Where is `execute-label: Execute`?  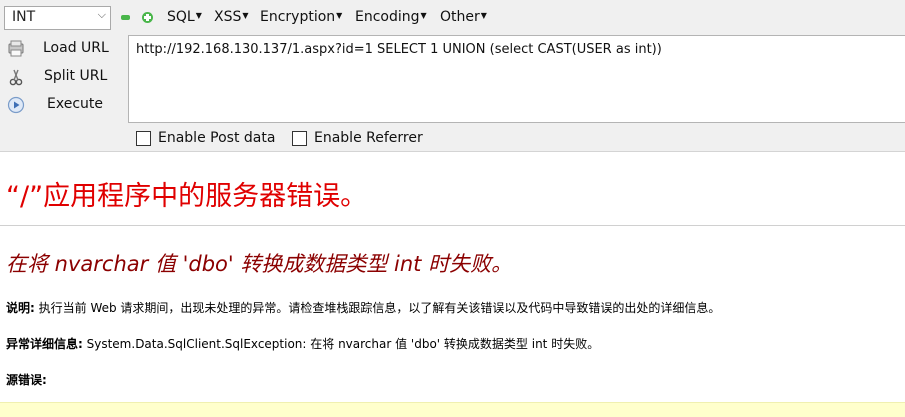 execute-label: Execute is located at coordinates (75, 104).